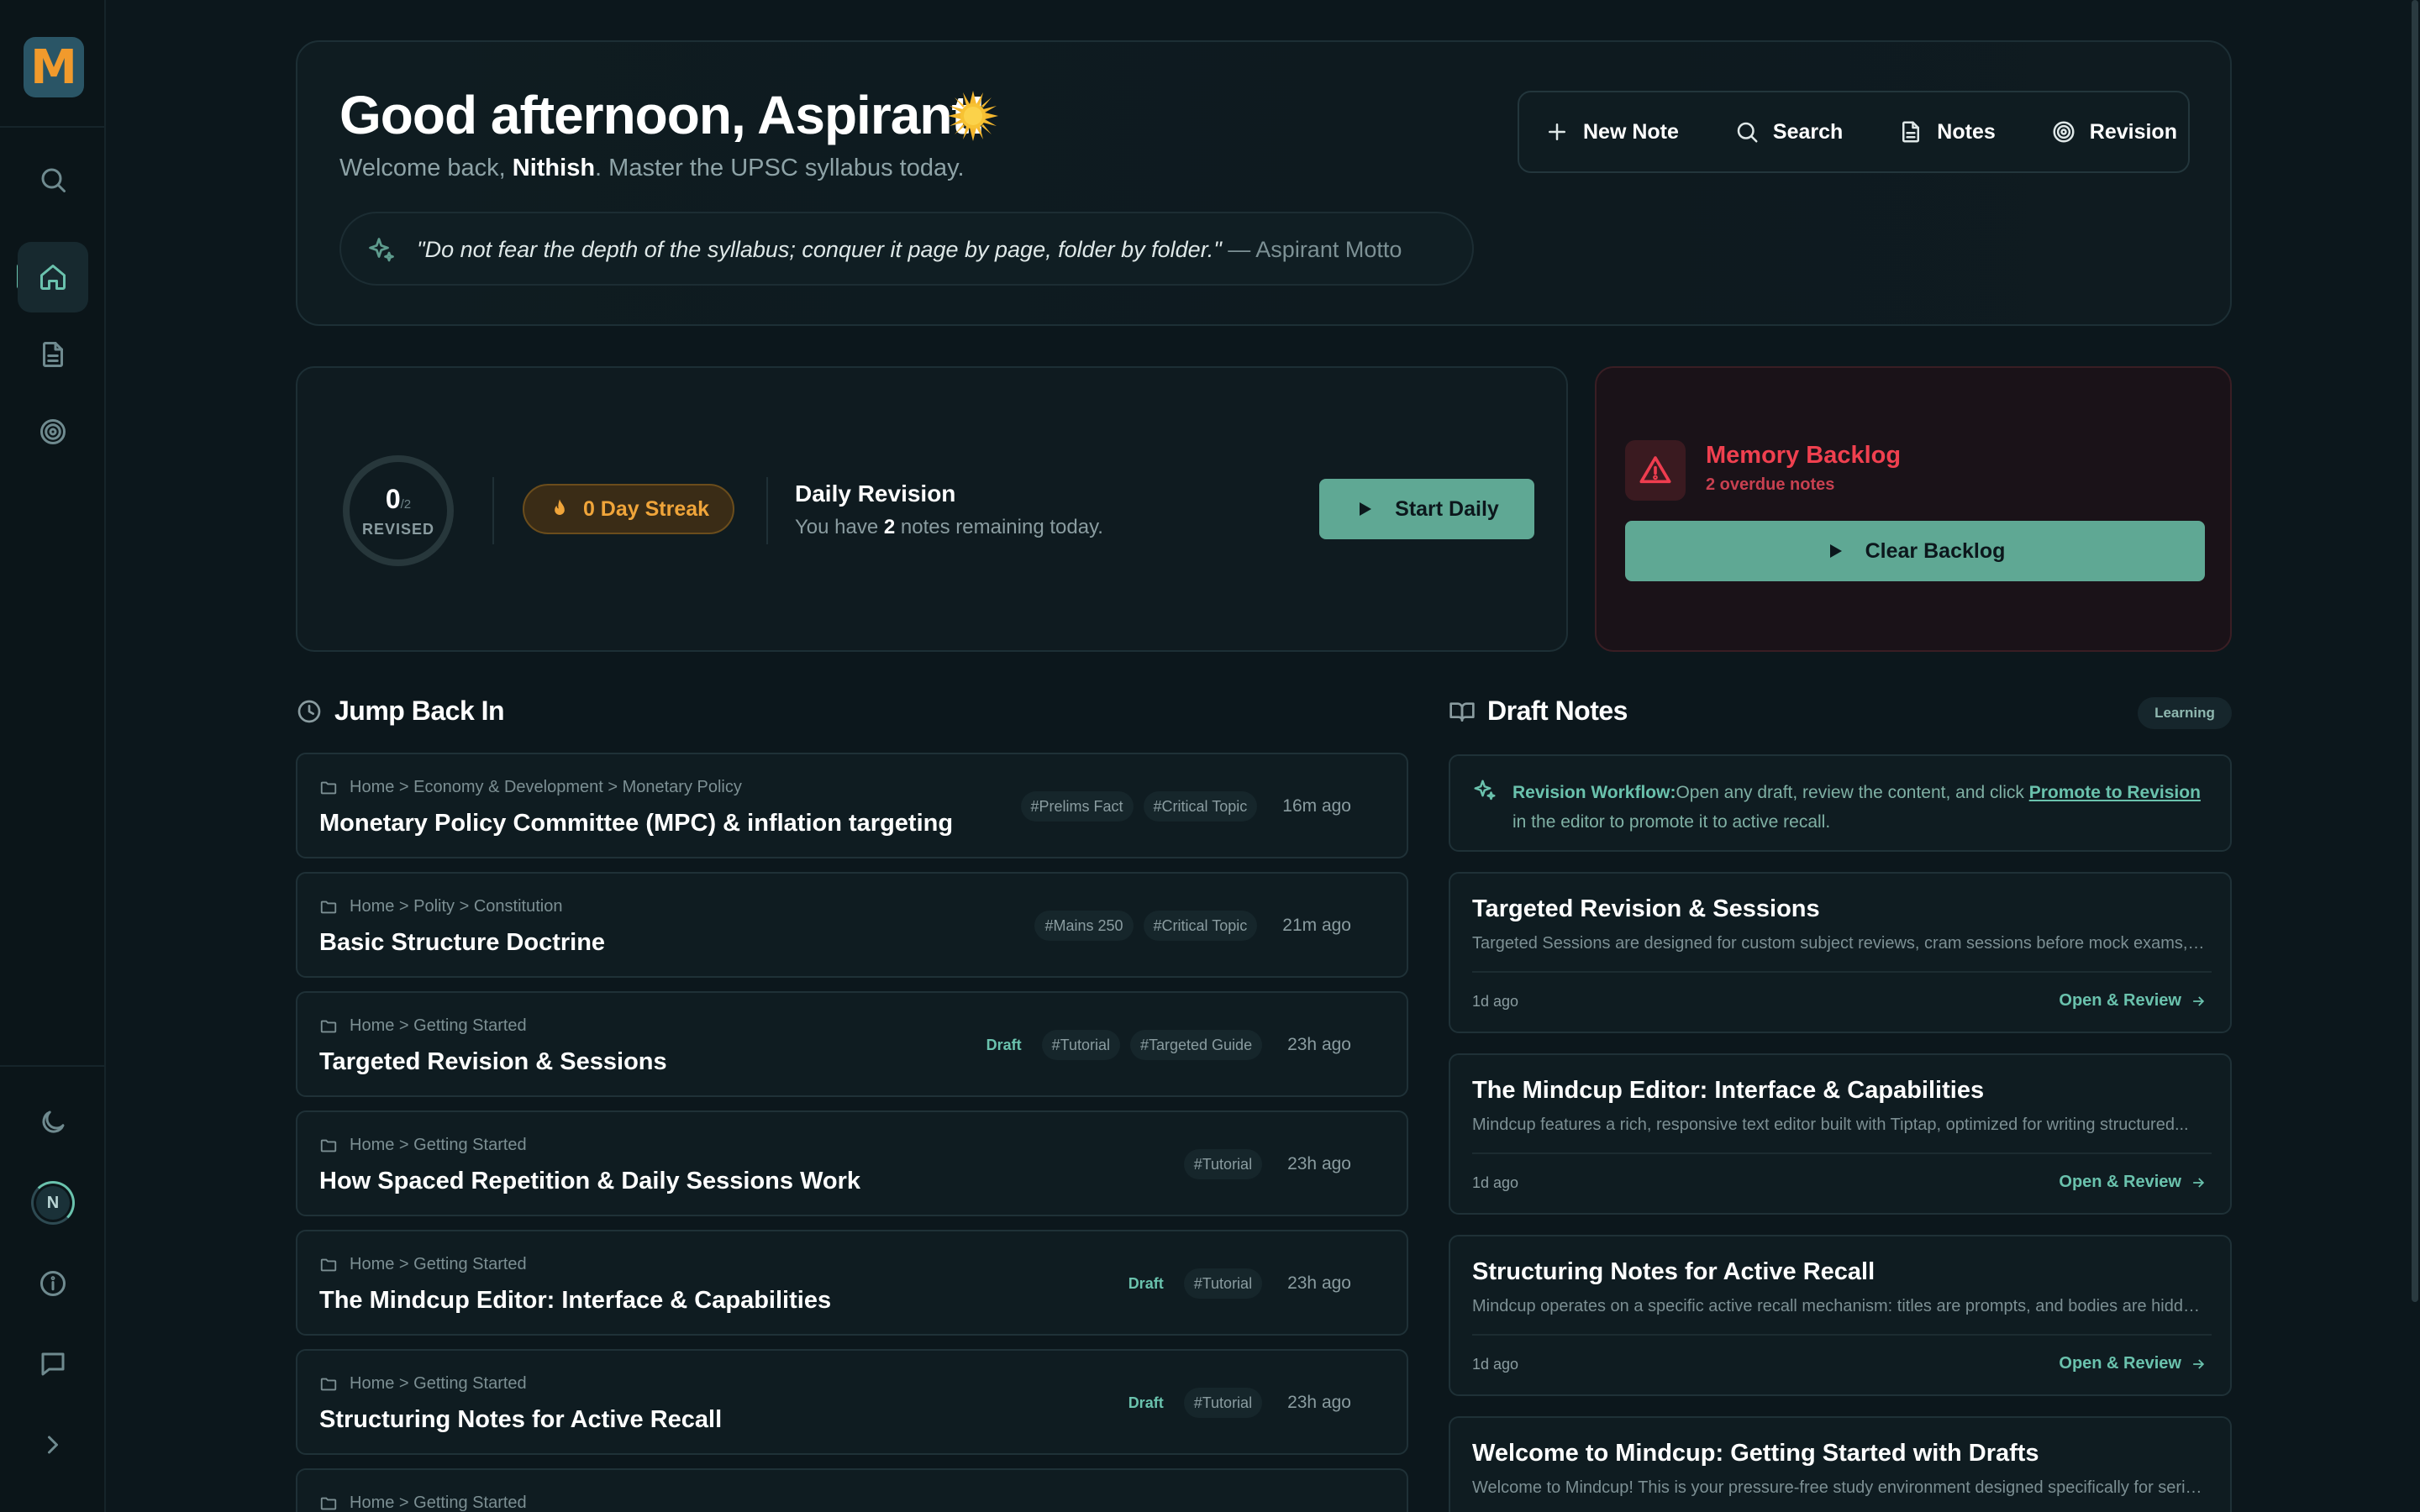 The height and width of the screenshot is (1512, 2420). I want to click on user-avatar-ring: N, so click(53, 1203).